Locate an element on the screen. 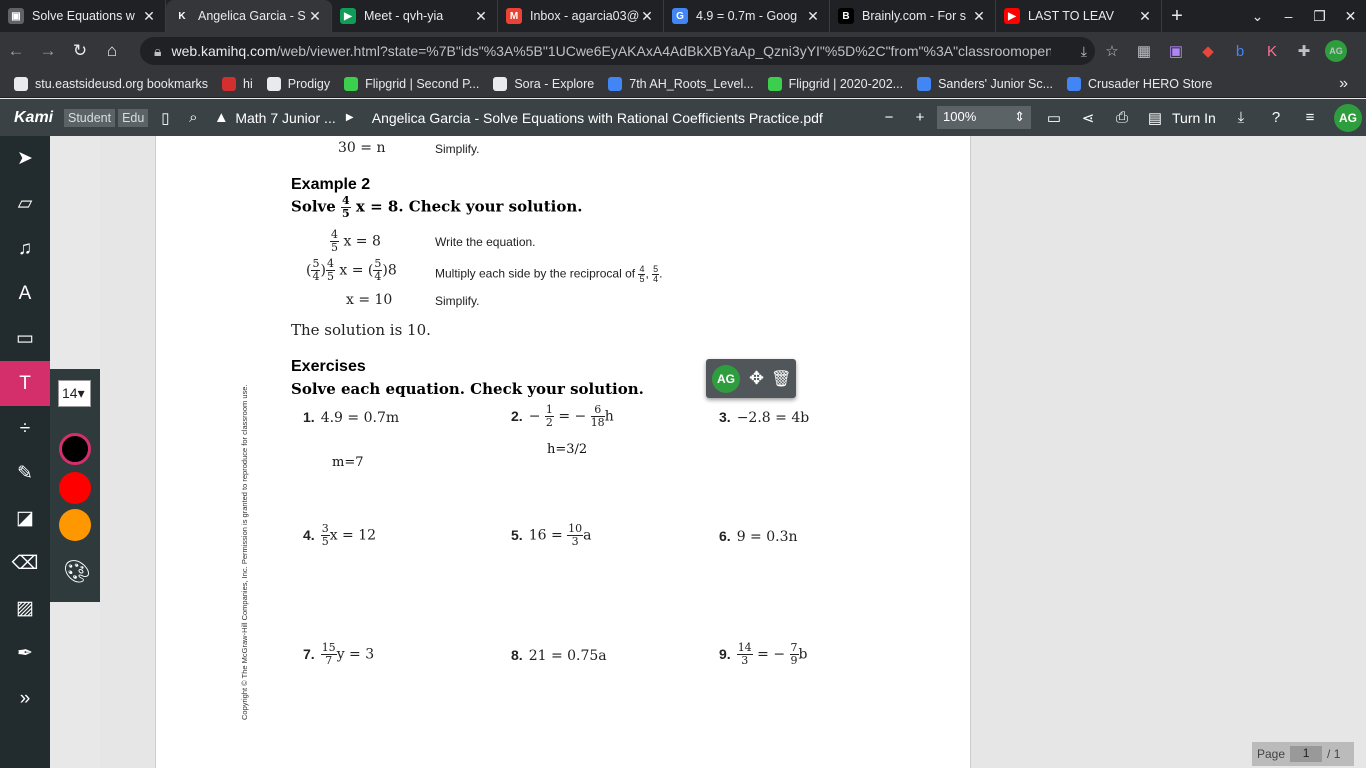 The width and height of the screenshot is (1366, 768). bookmark-item: stu.eastsideusd.org bookmarks is located at coordinates (111, 83).